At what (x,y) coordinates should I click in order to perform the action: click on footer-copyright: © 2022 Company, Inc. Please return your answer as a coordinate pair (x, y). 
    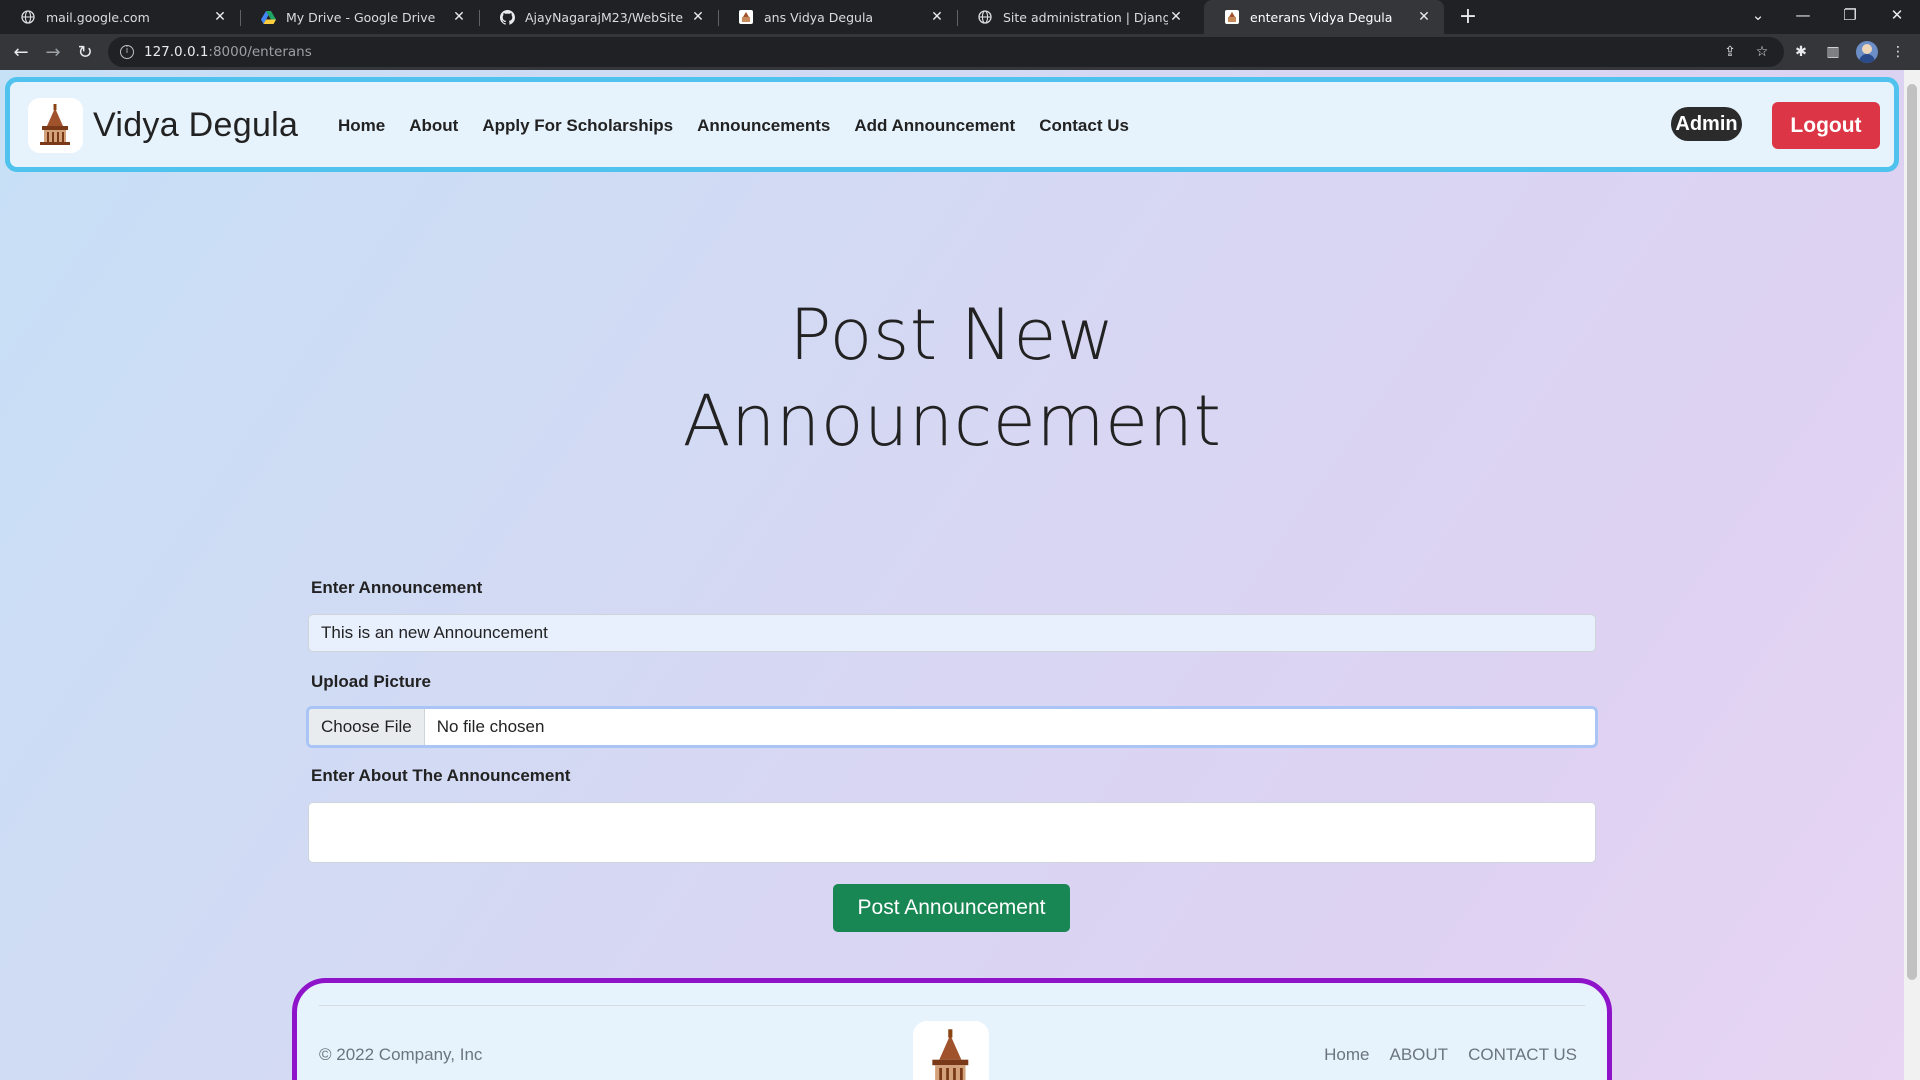
    Looking at the image, I should click on (401, 1054).